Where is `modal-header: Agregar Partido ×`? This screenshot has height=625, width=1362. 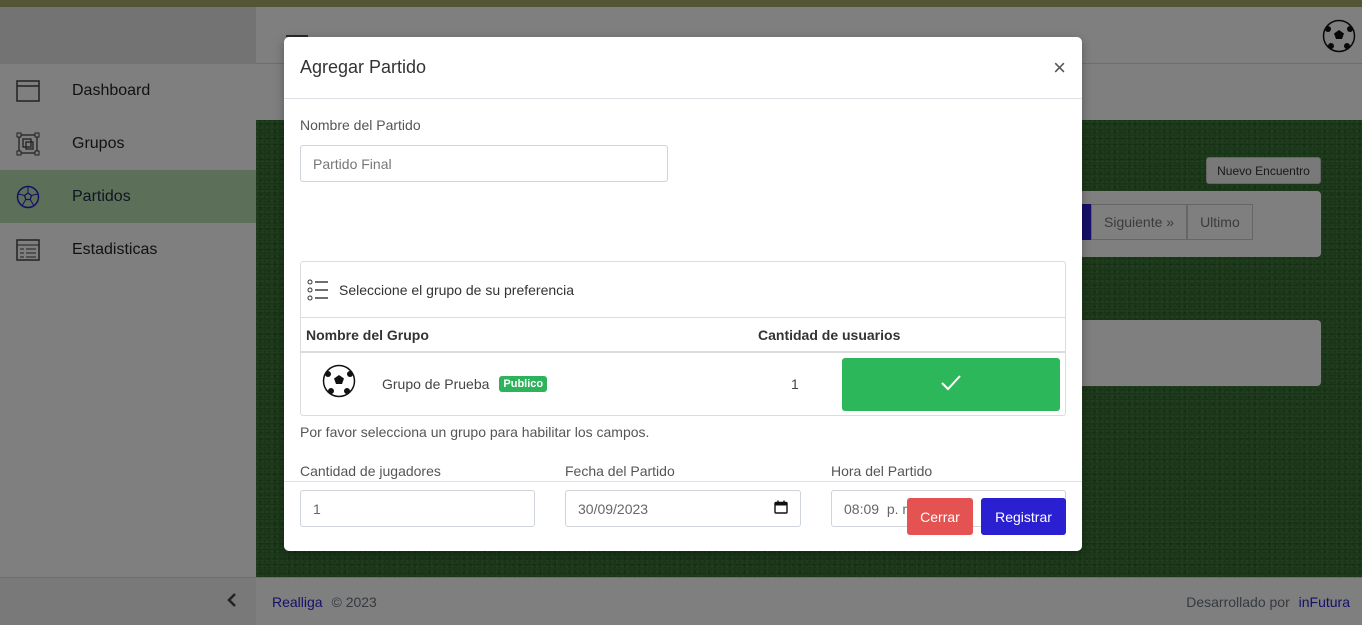 modal-header: Agregar Partido × is located at coordinates (683, 68).